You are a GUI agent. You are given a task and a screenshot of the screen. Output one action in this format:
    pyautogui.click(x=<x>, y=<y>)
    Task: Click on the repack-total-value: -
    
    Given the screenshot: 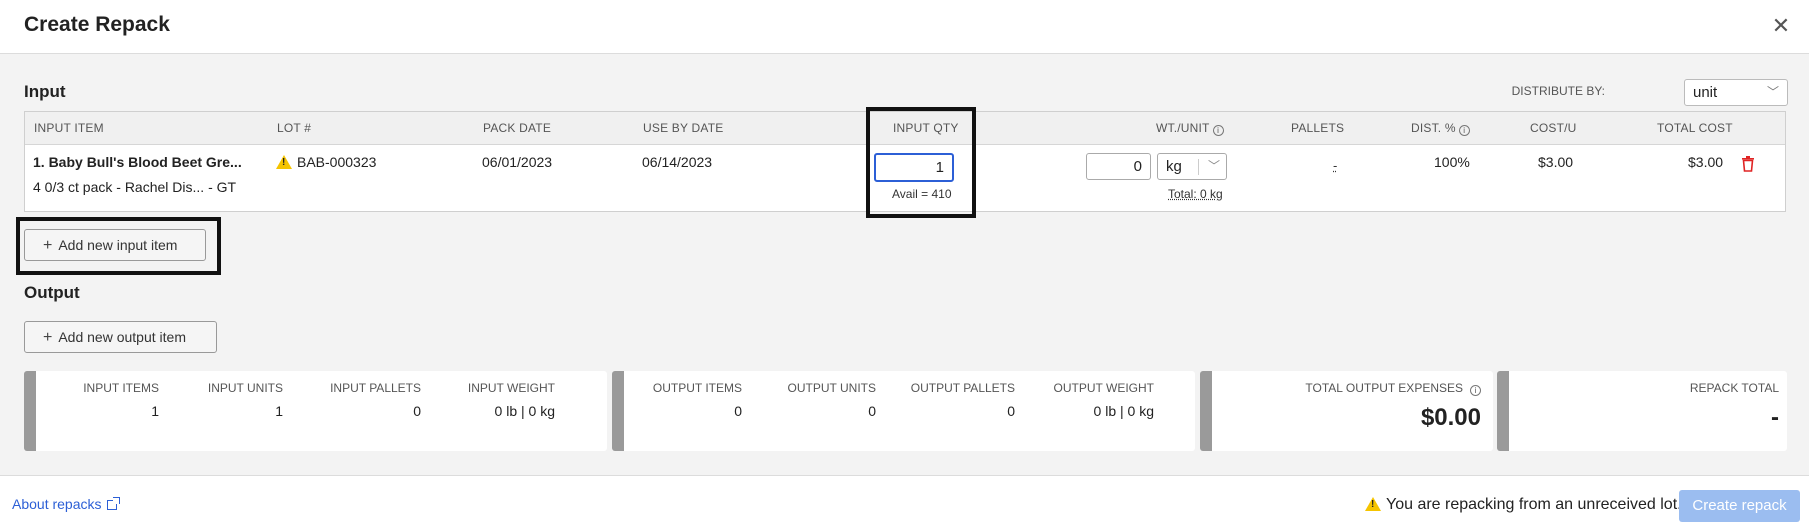 What is the action you would take?
    pyautogui.click(x=1775, y=417)
    